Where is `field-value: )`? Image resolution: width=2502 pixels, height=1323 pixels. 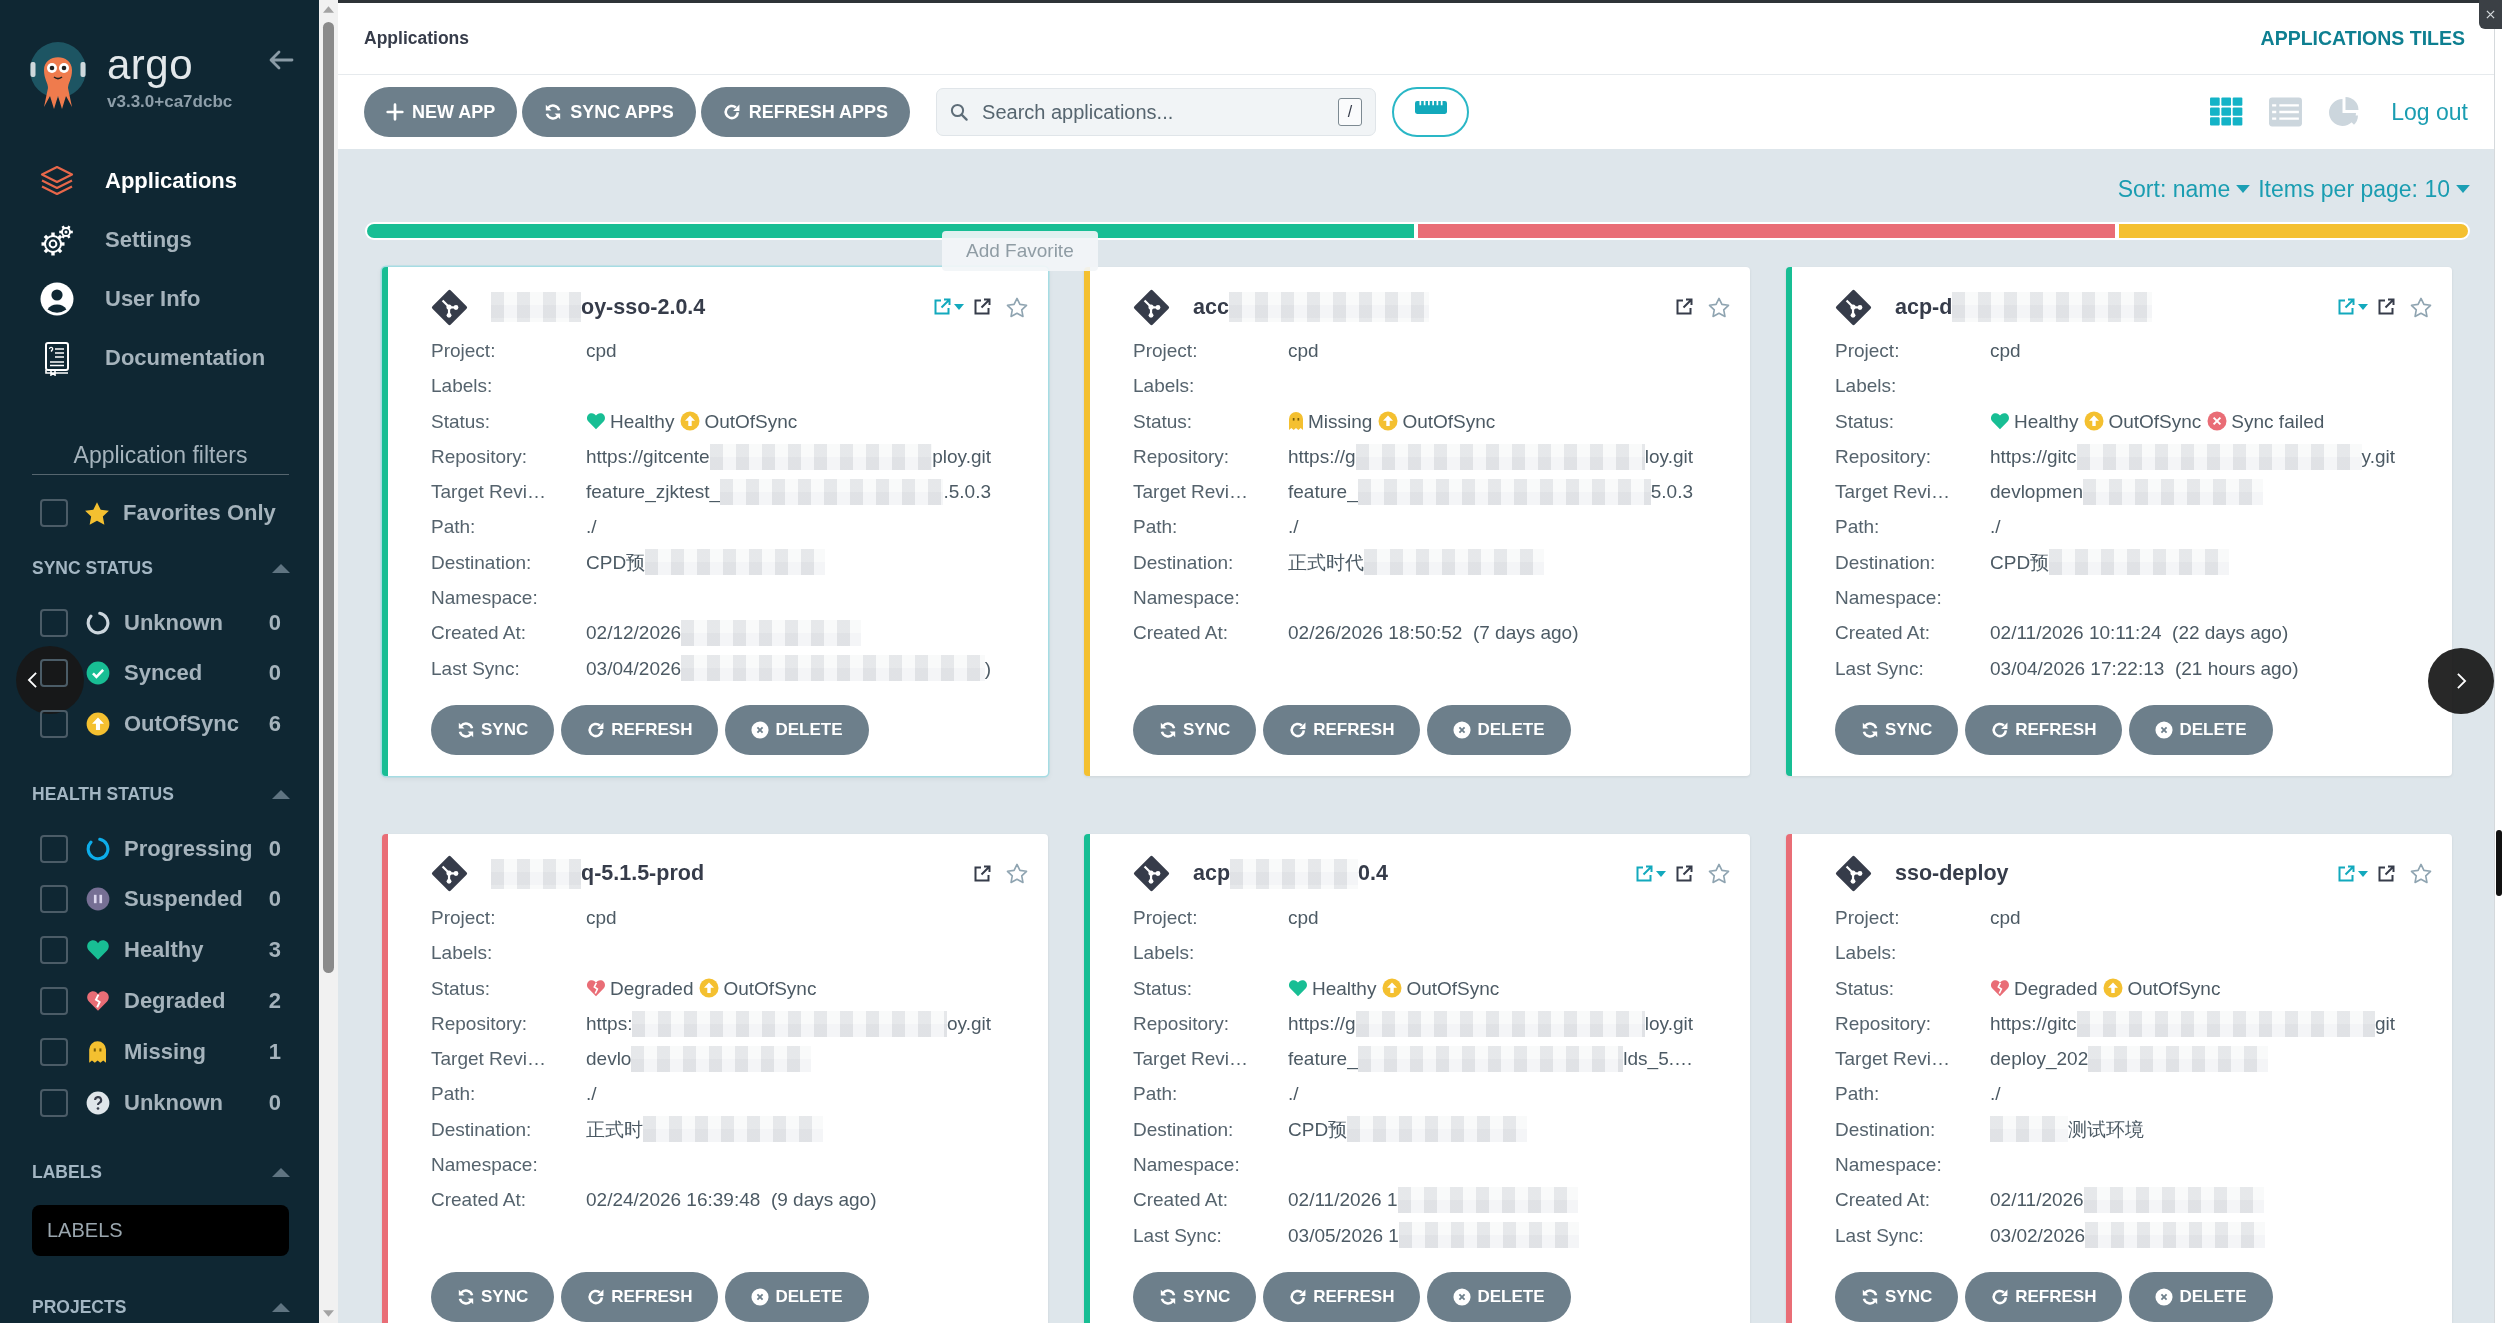
field-value: ) is located at coordinates (987, 668).